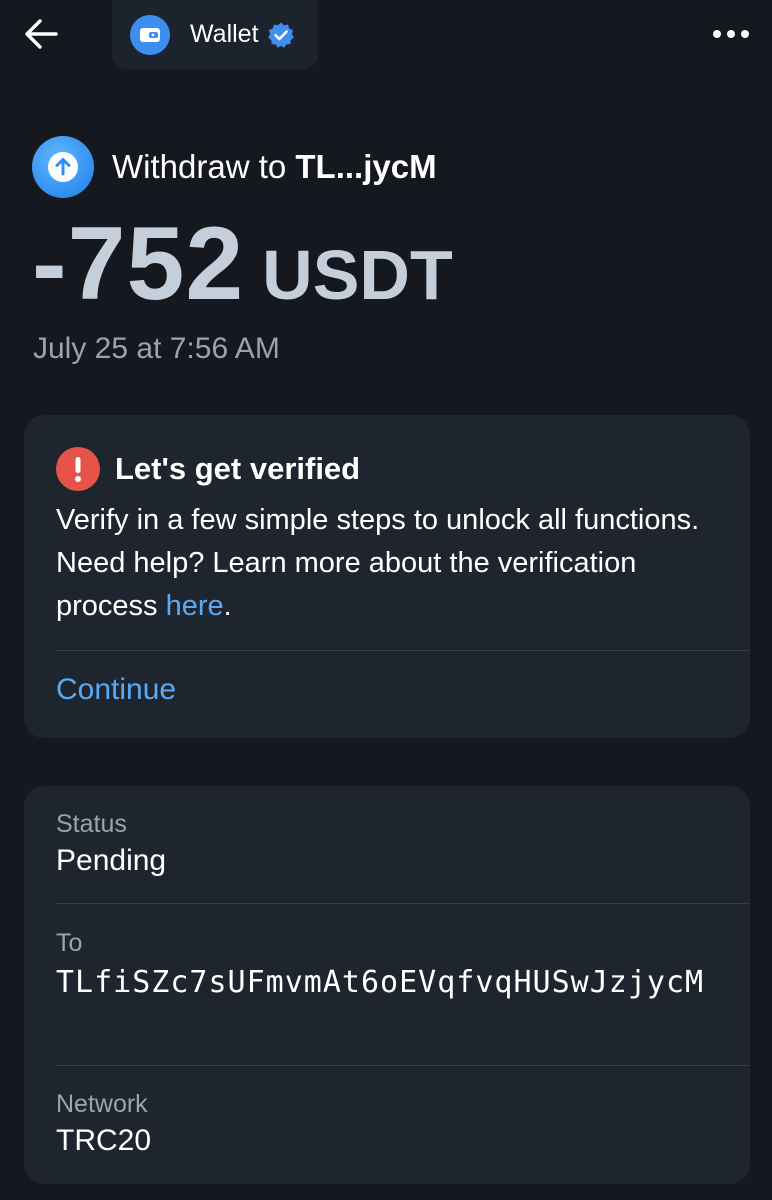 The width and height of the screenshot is (772, 1200). What do you see at coordinates (78, 469) in the screenshot?
I see `alert-icon` at bounding box center [78, 469].